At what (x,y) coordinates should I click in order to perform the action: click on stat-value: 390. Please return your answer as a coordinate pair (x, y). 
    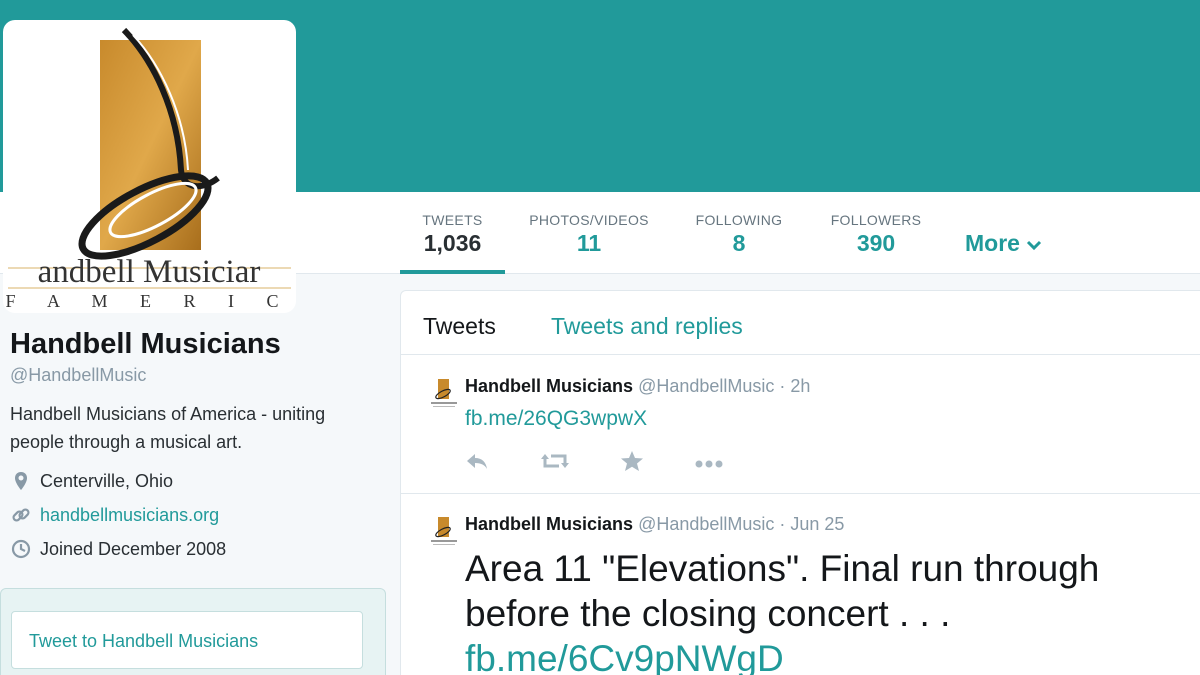
    Looking at the image, I should click on (876, 243).